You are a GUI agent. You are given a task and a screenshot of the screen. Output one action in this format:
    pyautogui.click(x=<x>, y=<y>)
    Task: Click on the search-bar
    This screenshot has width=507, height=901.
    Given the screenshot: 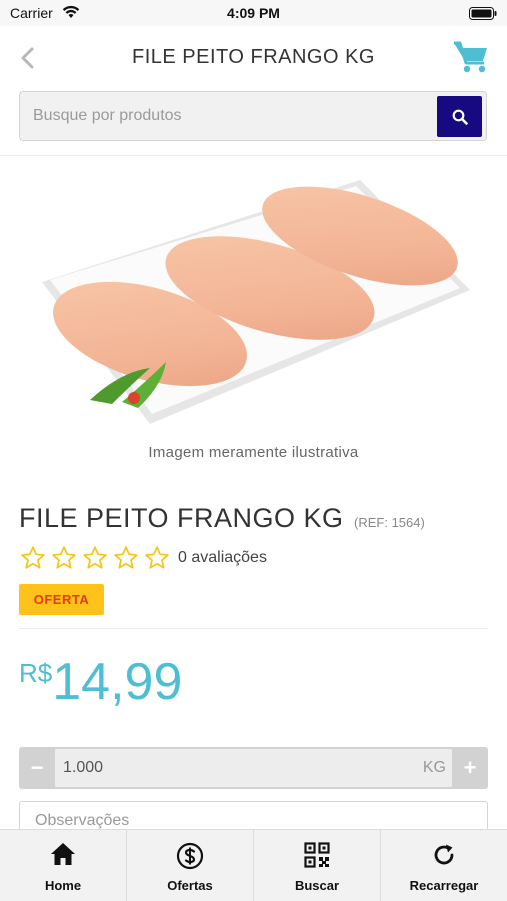 What is the action you would take?
    pyautogui.click(x=253, y=116)
    